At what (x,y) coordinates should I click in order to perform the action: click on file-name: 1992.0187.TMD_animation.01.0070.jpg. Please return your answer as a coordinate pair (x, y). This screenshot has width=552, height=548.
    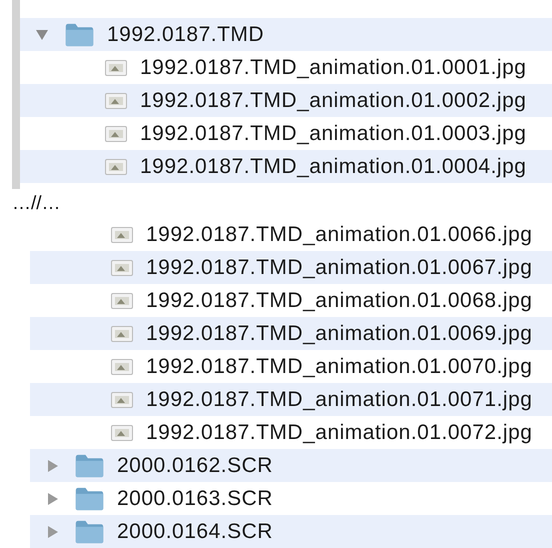
    Looking at the image, I should click on (339, 366).